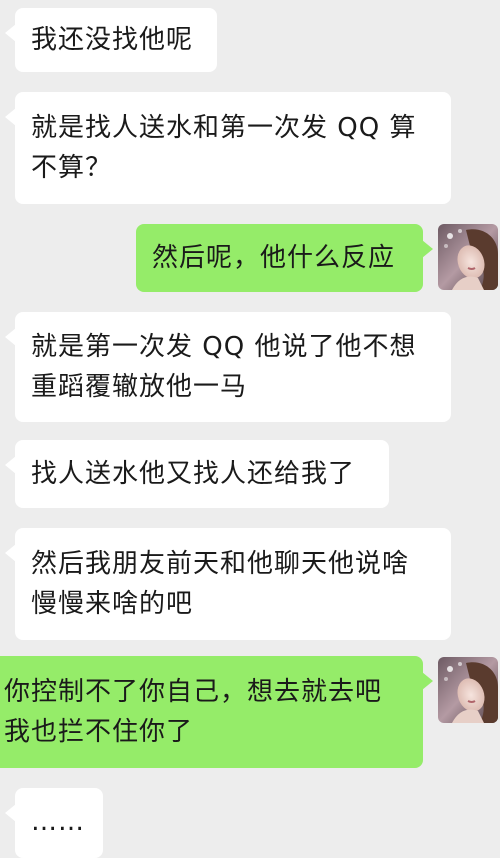  Describe the element at coordinates (274, 258) in the screenshot. I see `message-text: 然后呢，他什么反应` at that location.